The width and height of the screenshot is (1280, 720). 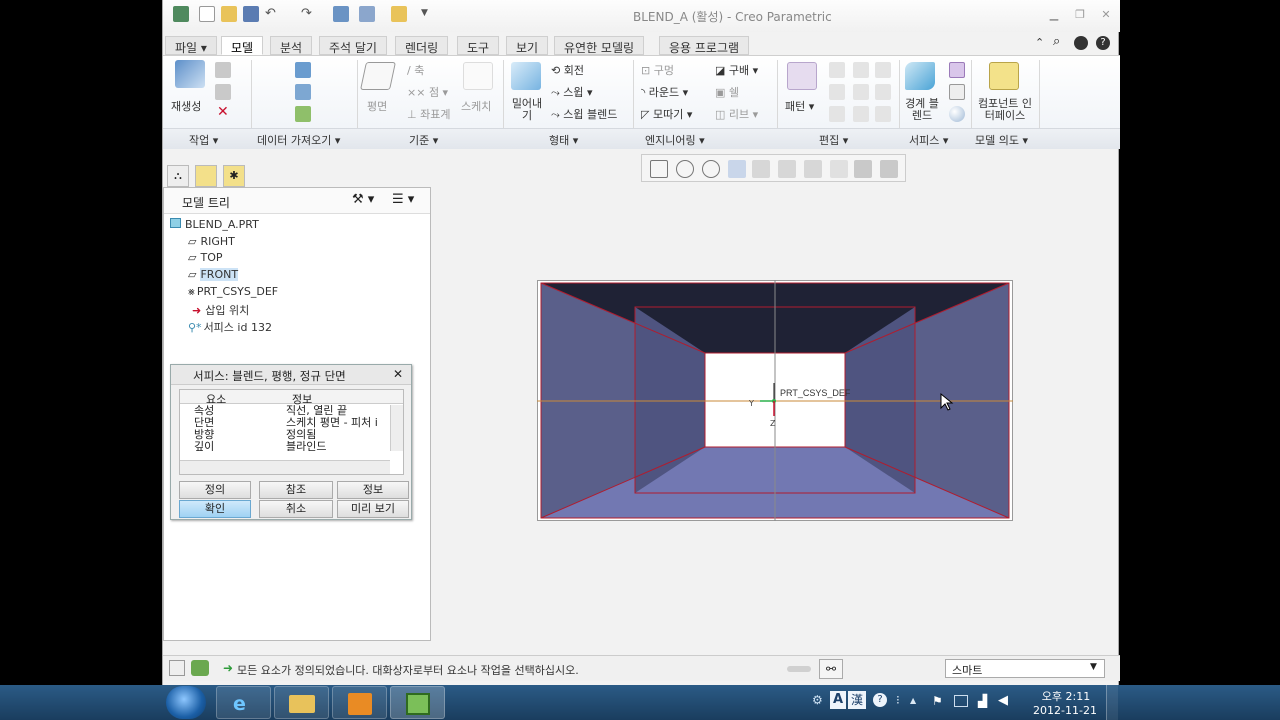 What do you see at coordinates (857, 700) in the screenshot?
I see `ime-hanja-indicator: 漢` at bounding box center [857, 700].